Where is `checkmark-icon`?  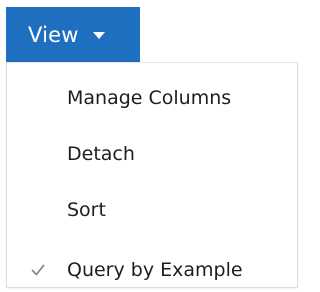
checkmark-icon is located at coordinates (38, 270).